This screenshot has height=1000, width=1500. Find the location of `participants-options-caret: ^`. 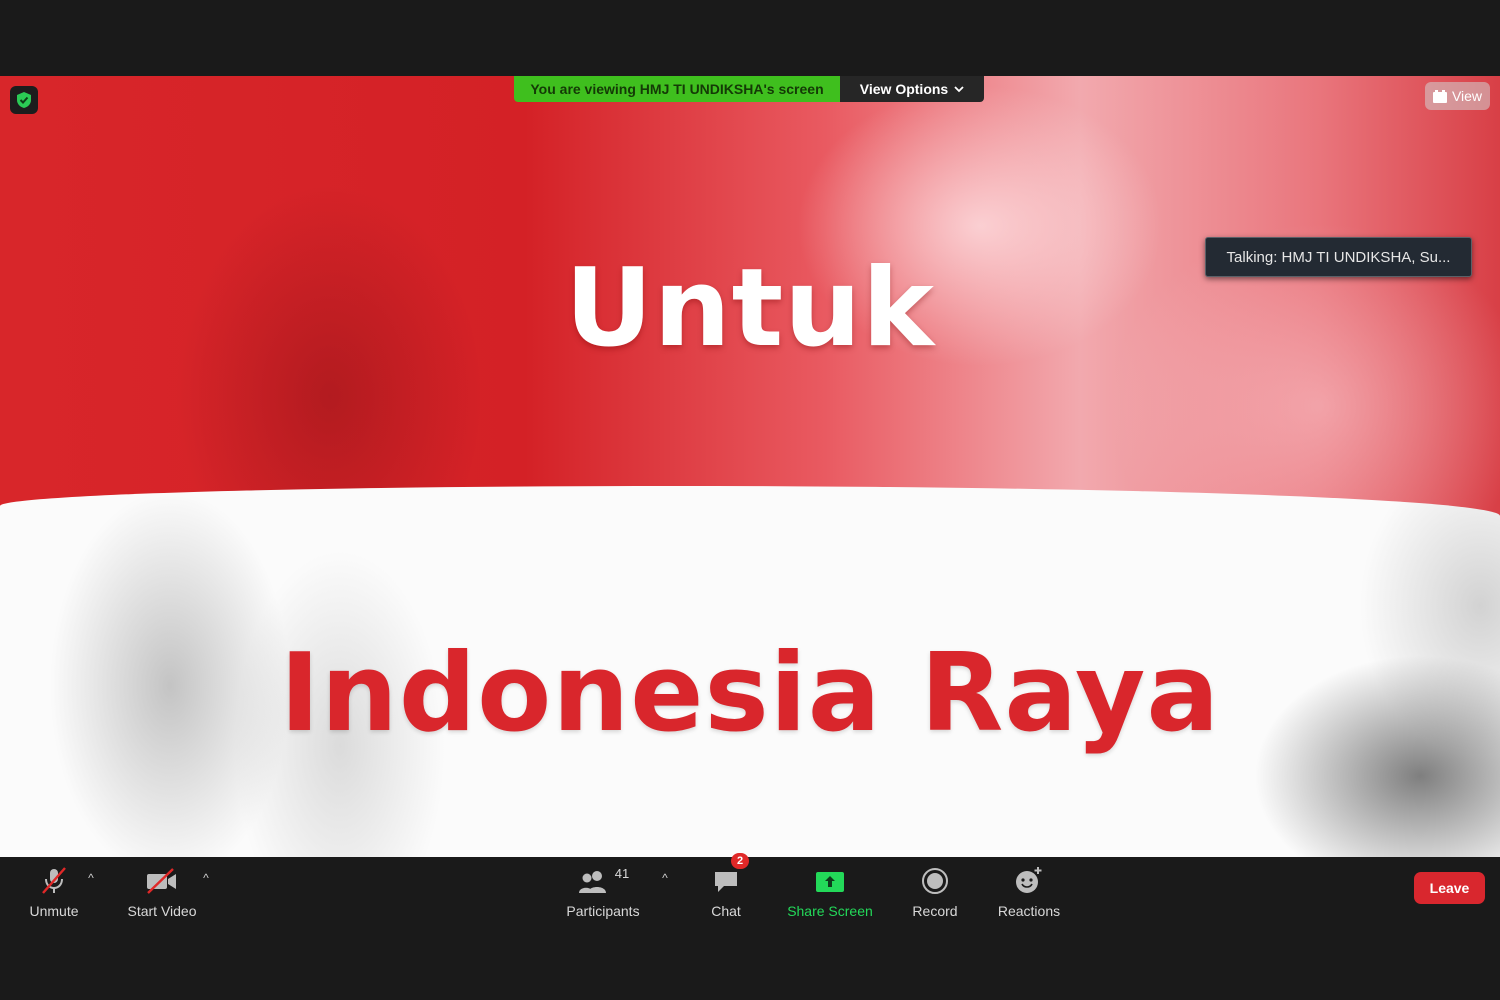

participants-options-caret: ^ is located at coordinates (665, 878).